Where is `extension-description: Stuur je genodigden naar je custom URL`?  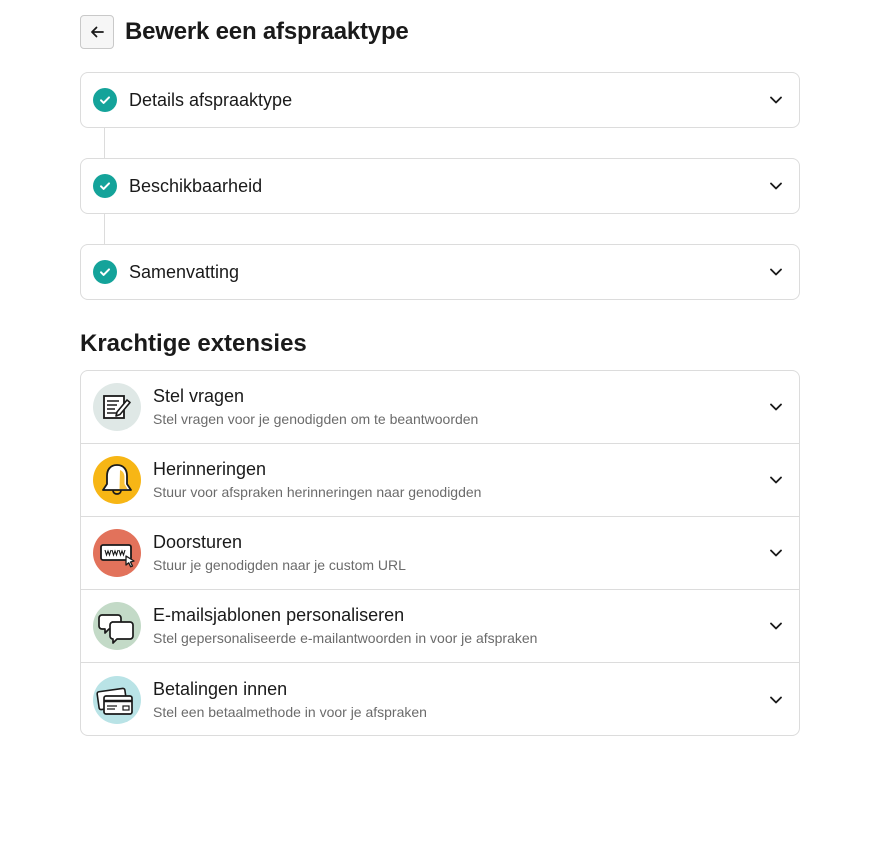 extension-description: Stuur je genodigden naar je custom URL is located at coordinates (279, 565).